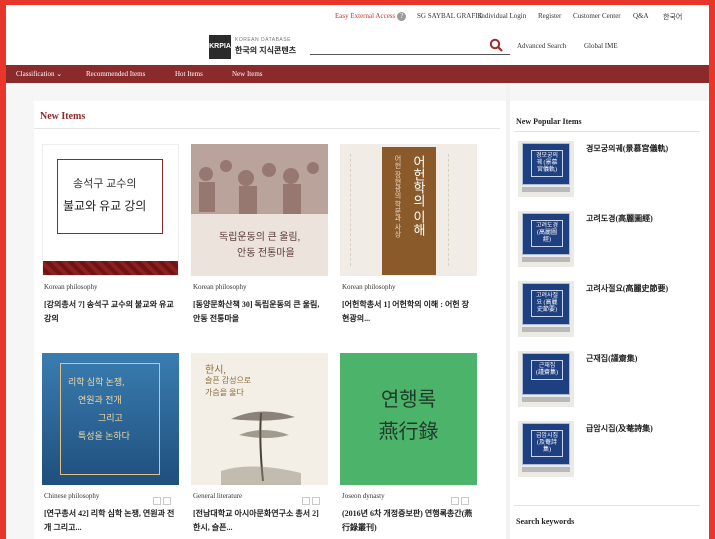 Image resolution: width=715 pixels, height=539 pixels. I want to click on popular-item-name: 근재집(謹齋集), so click(611, 358).